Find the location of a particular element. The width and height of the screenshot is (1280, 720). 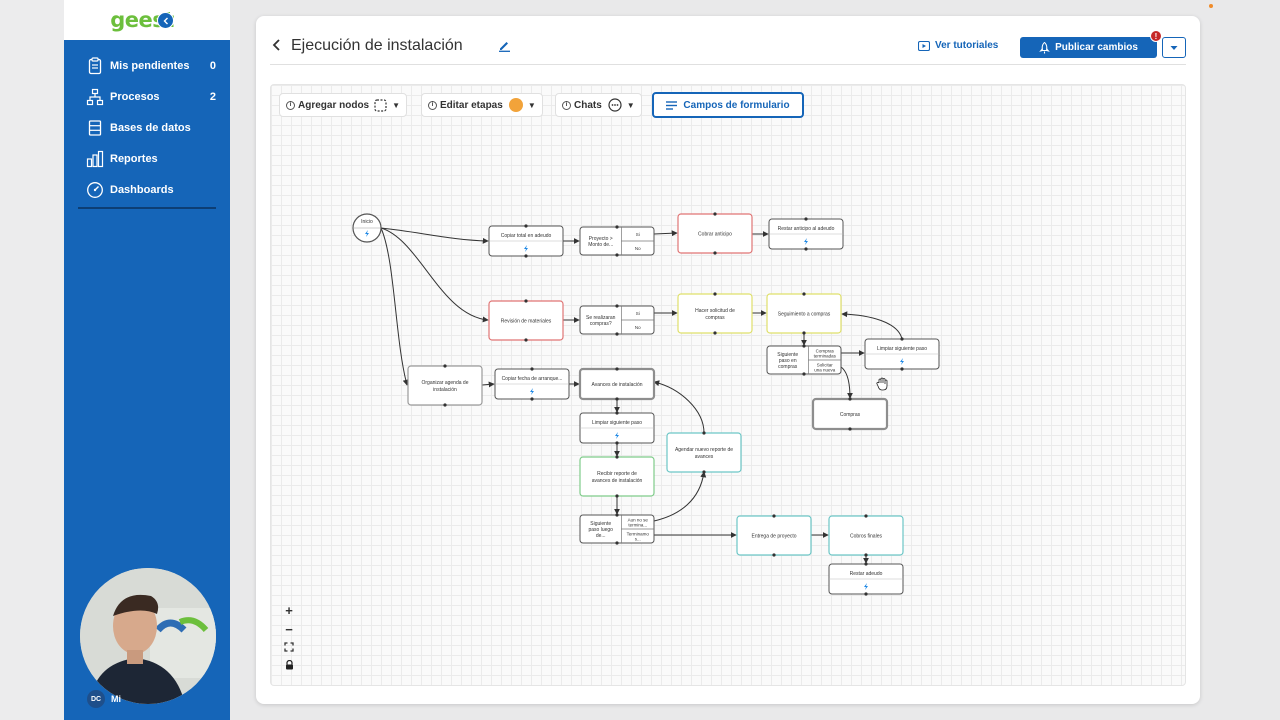

collapse-sidebar-button is located at coordinates (165, 20).